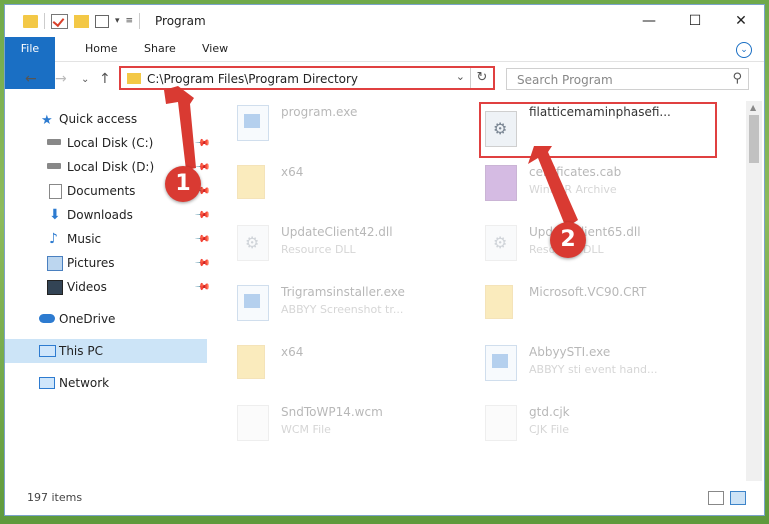 This screenshot has height=524, width=769. I want to click on annotation-arrows, so click(371, 157).